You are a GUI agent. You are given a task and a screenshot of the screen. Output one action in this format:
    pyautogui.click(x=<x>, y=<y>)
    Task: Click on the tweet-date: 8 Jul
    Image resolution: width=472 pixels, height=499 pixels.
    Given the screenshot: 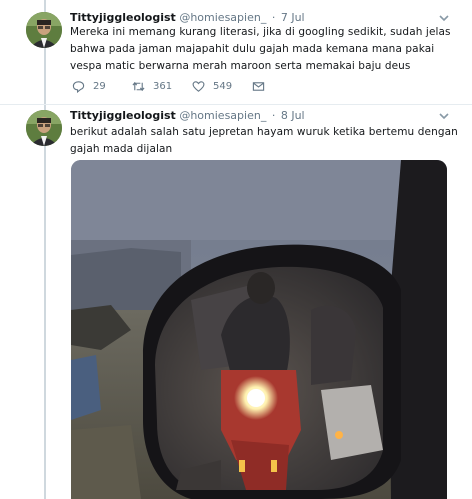 What is the action you would take?
    pyautogui.click(x=293, y=115)
    